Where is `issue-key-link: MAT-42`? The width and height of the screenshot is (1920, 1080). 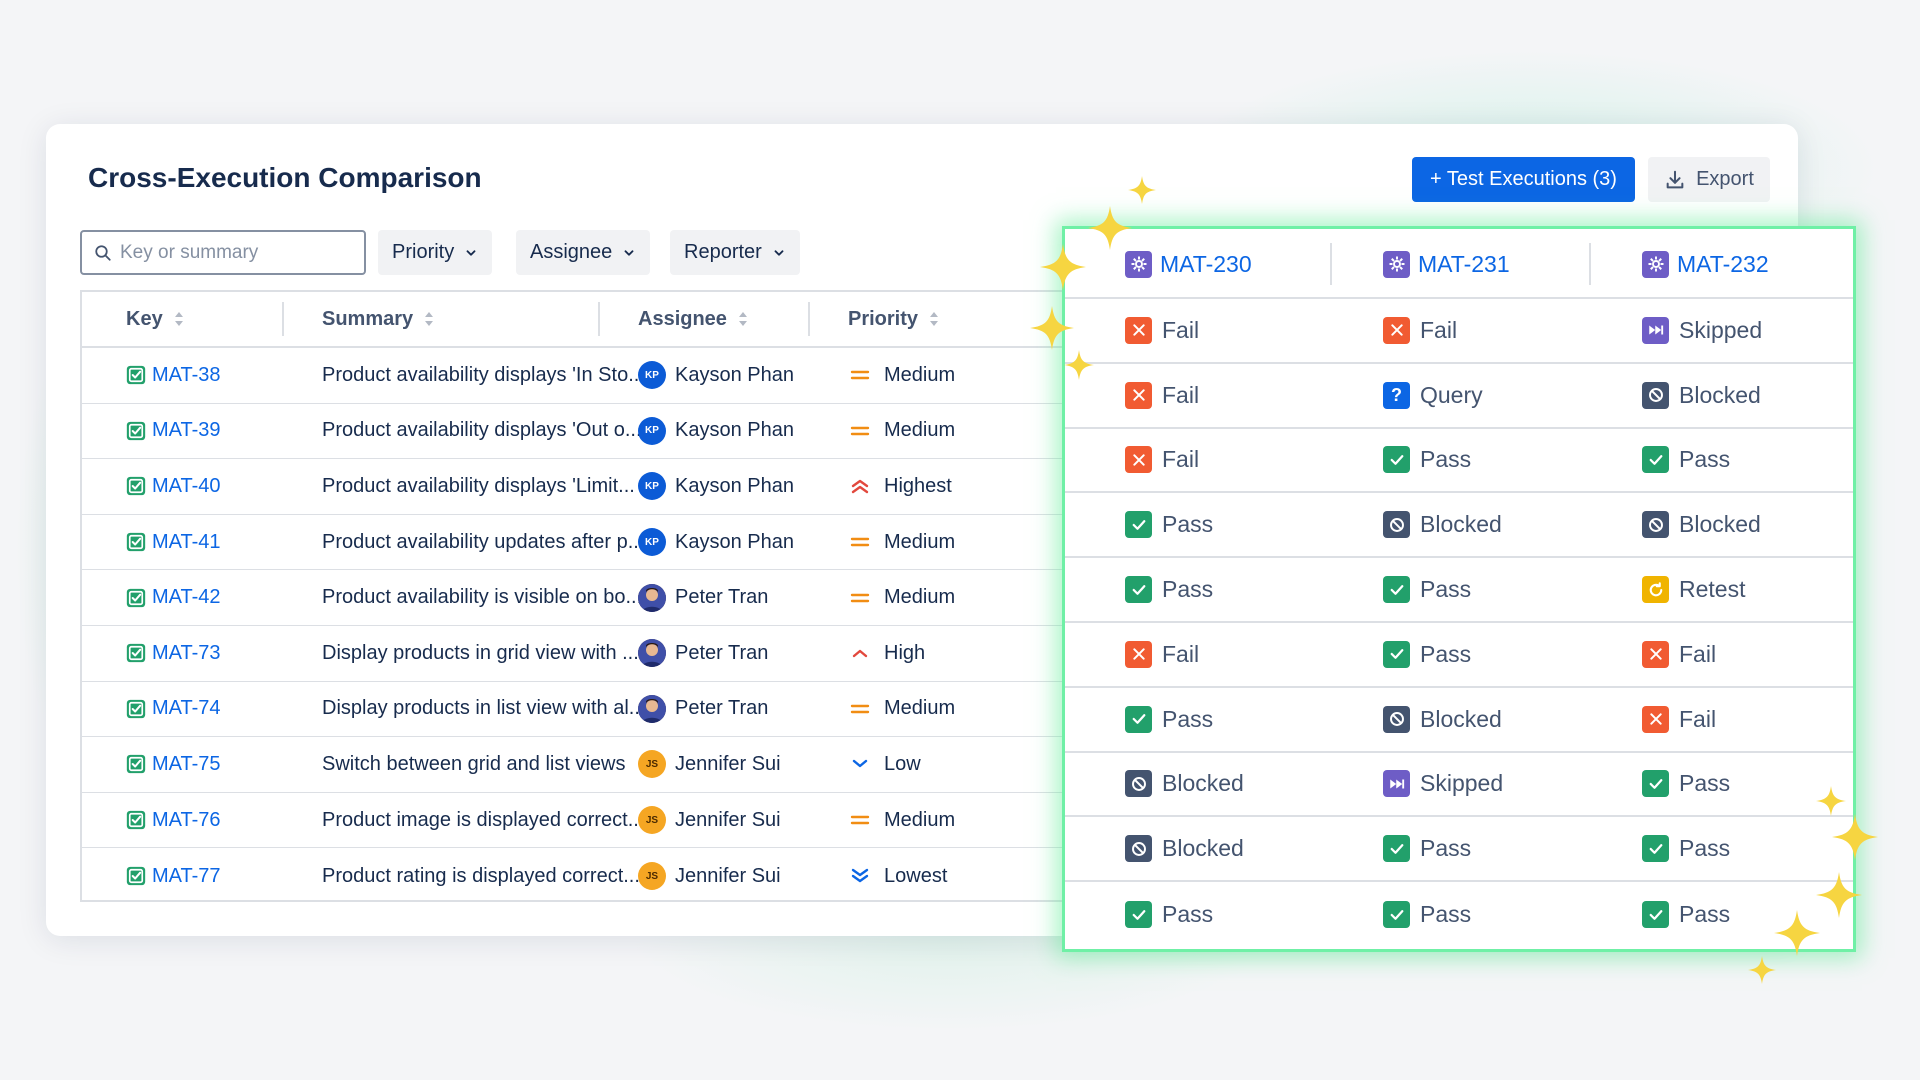
issue-key-link: MAT-42 is located at coordinates (173, 597).